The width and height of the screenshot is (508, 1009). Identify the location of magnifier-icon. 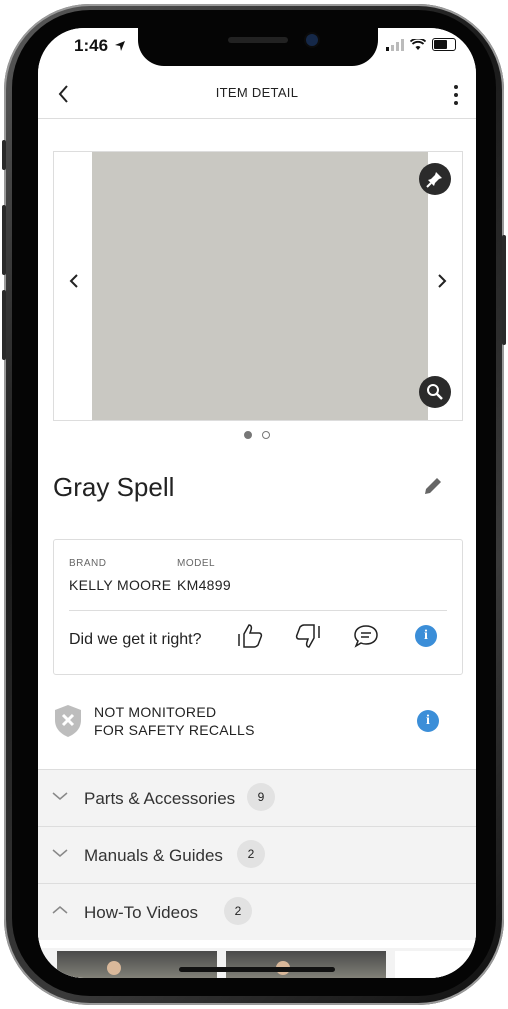
(435, 392).